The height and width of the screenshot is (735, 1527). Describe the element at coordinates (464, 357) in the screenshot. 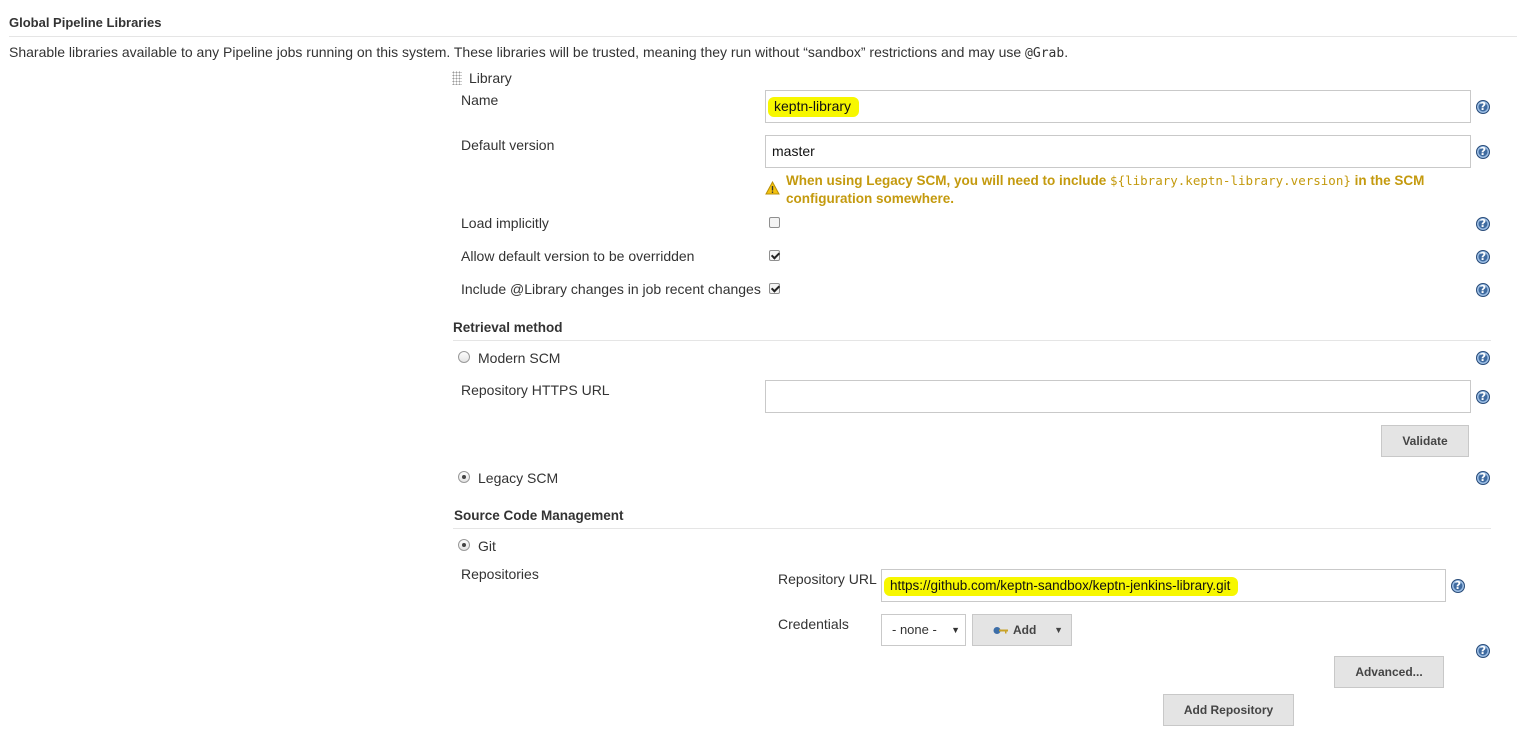

I see `modern-scm-radio` at that location.